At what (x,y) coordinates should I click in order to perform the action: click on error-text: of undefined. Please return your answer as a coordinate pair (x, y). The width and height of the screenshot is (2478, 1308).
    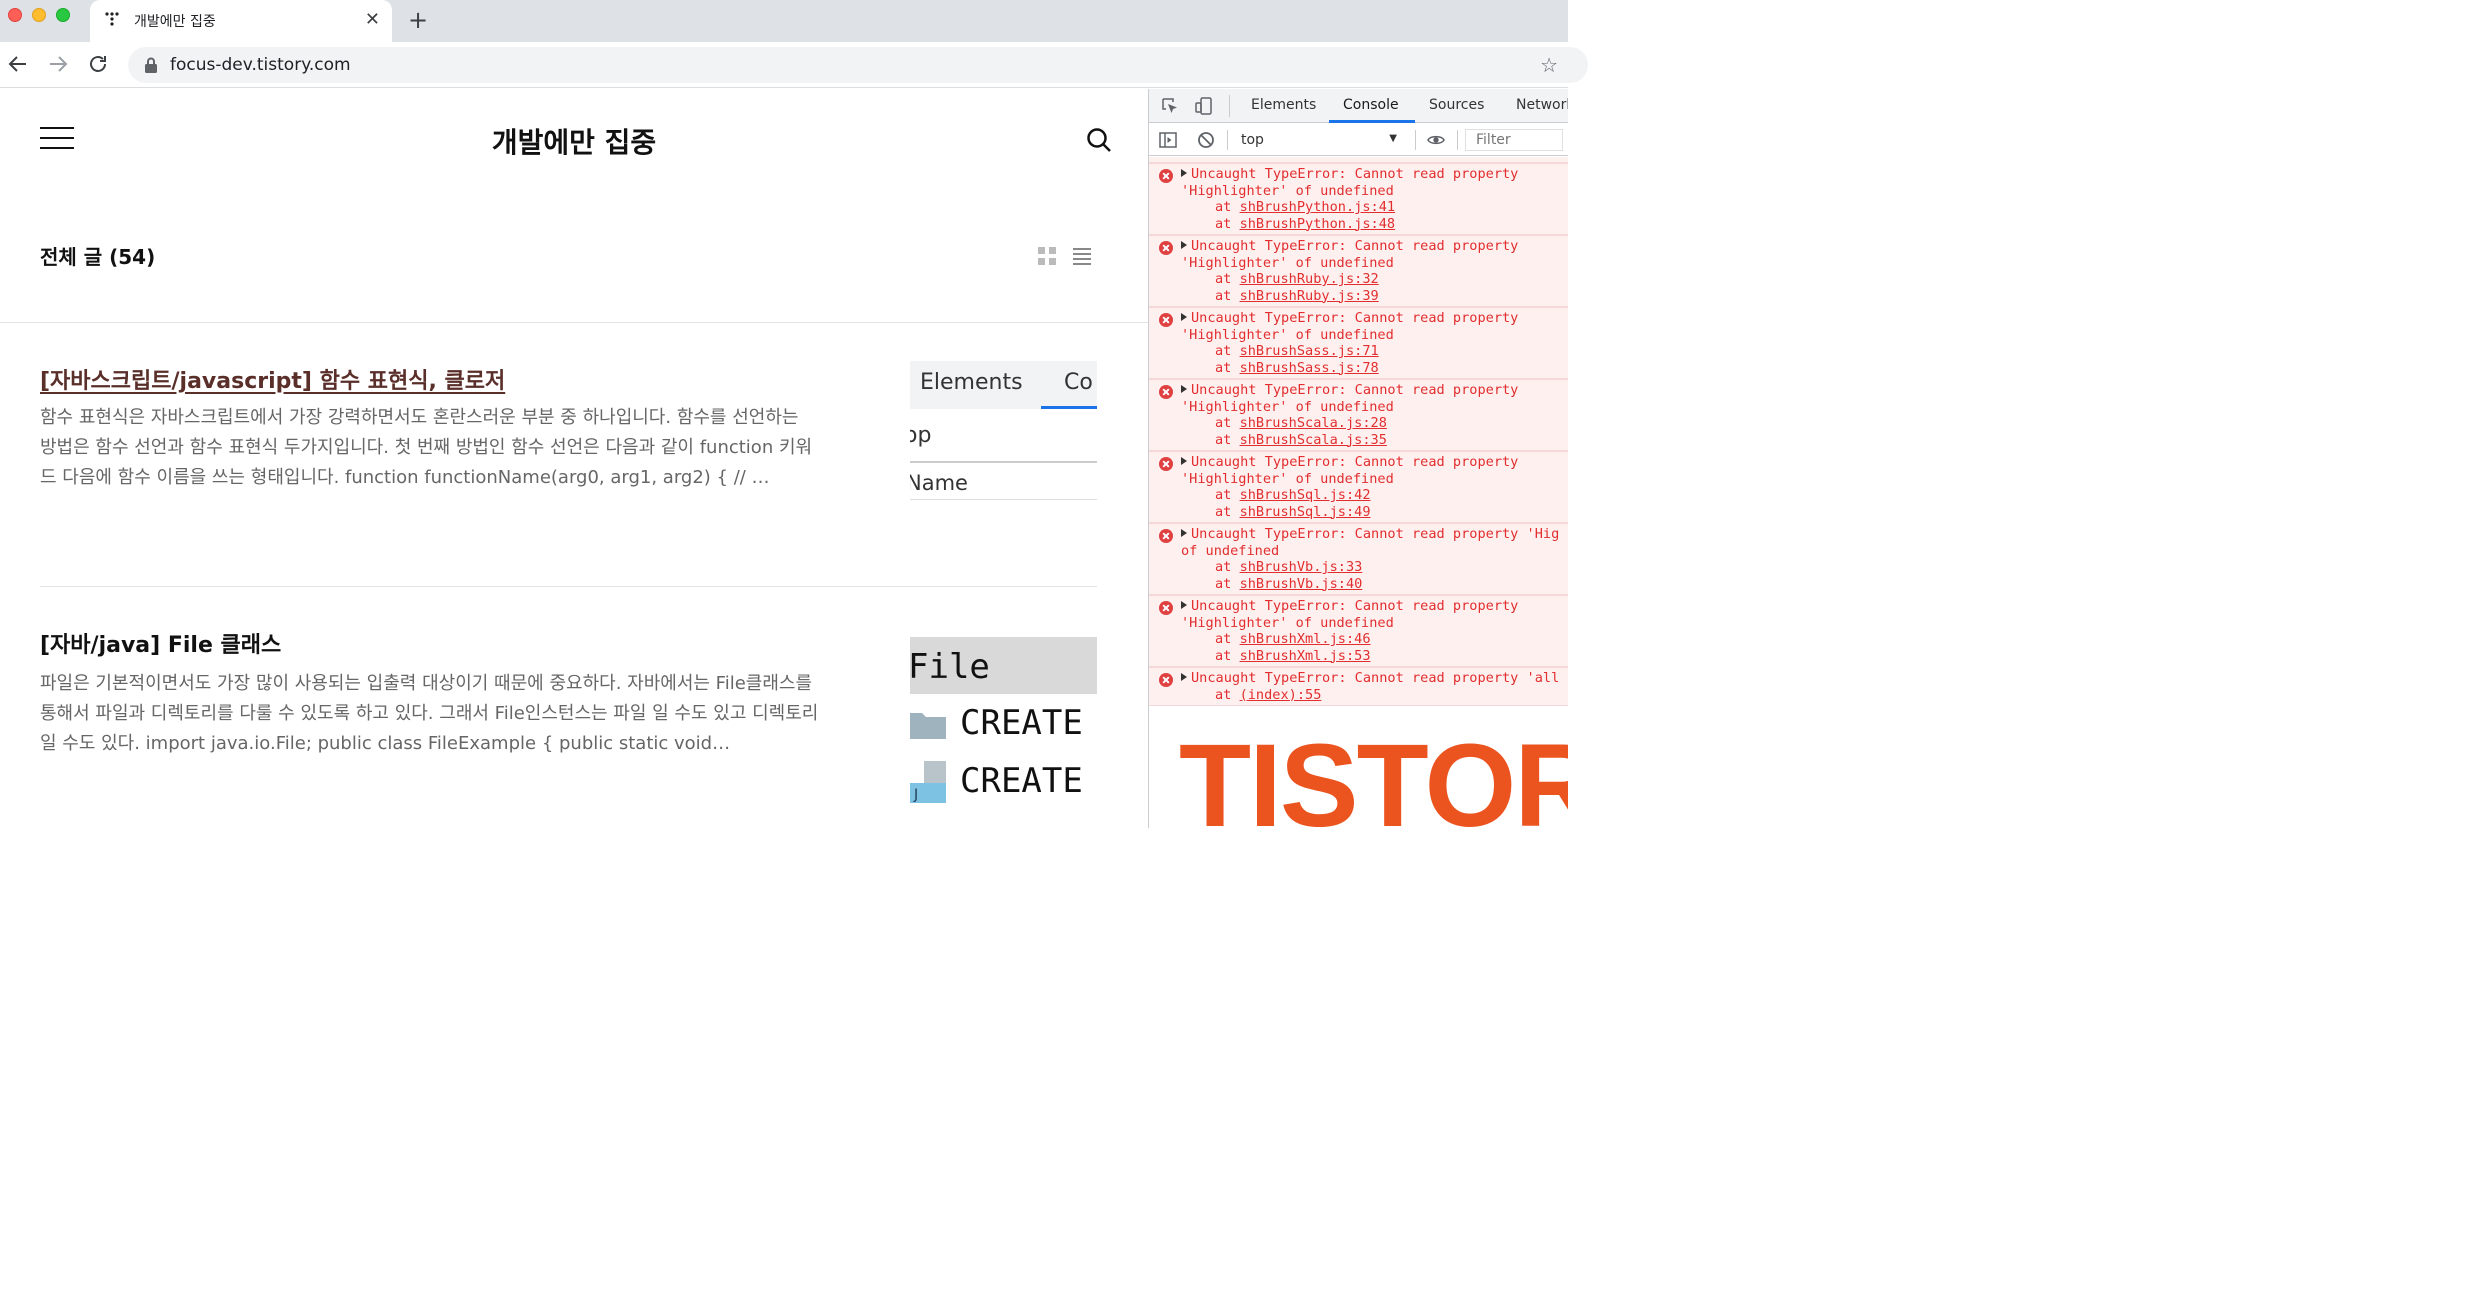
    Looking at the image, I should click on (1230, 550).